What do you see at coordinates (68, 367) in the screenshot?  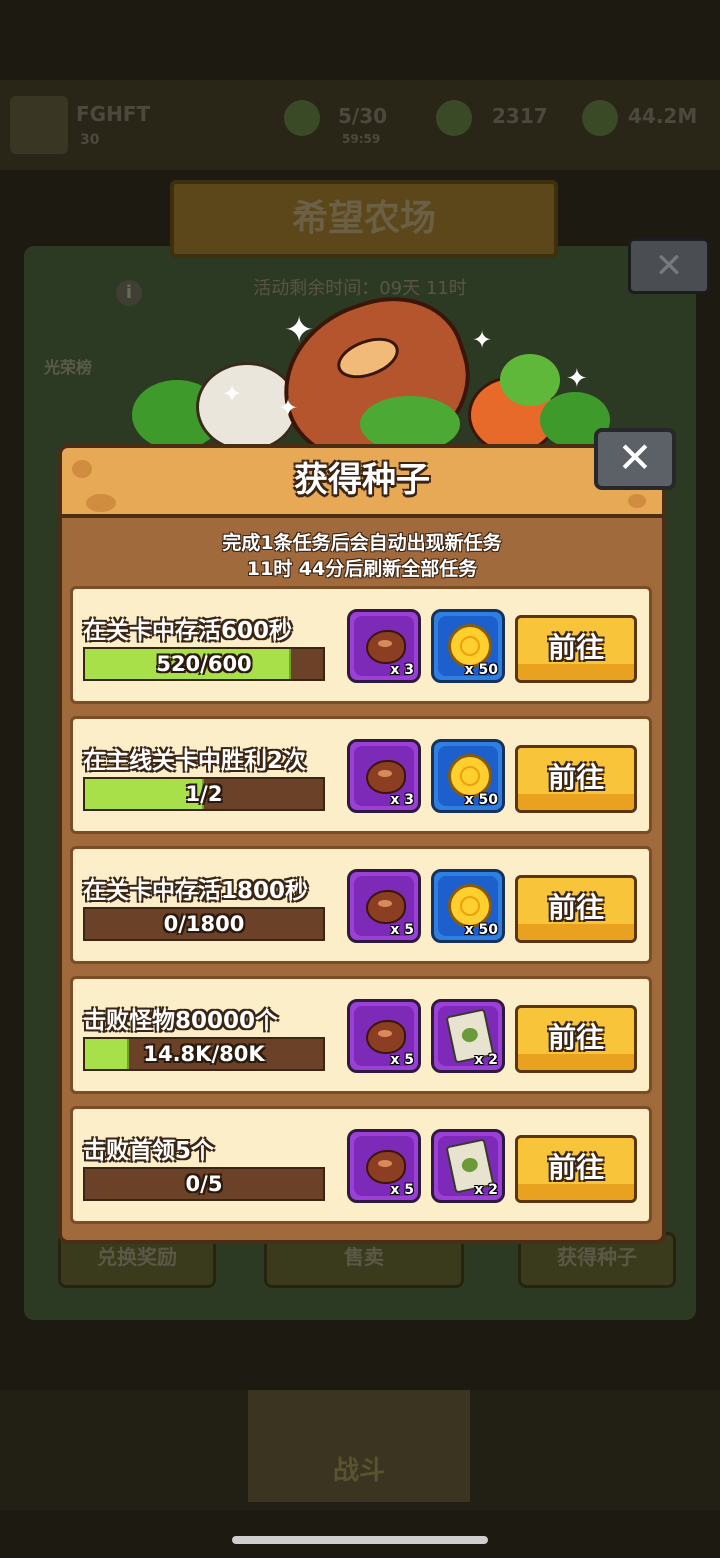 I see `honor-label: 光荣榜` at bounding box center [68, 367].